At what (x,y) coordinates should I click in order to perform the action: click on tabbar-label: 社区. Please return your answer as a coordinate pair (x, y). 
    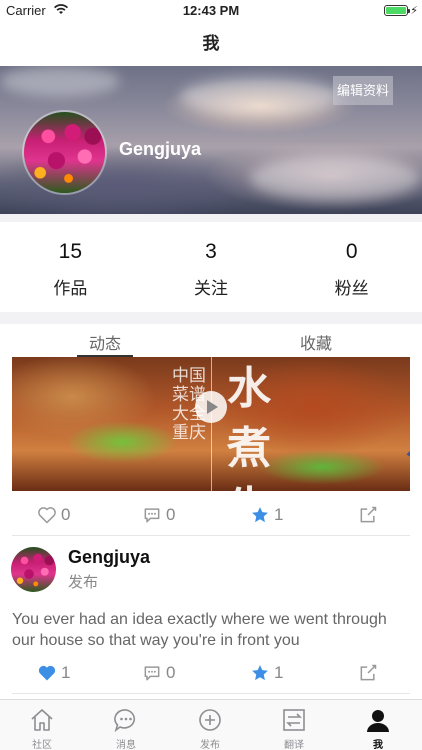
    Looking at the image, I should click on (42, 745).